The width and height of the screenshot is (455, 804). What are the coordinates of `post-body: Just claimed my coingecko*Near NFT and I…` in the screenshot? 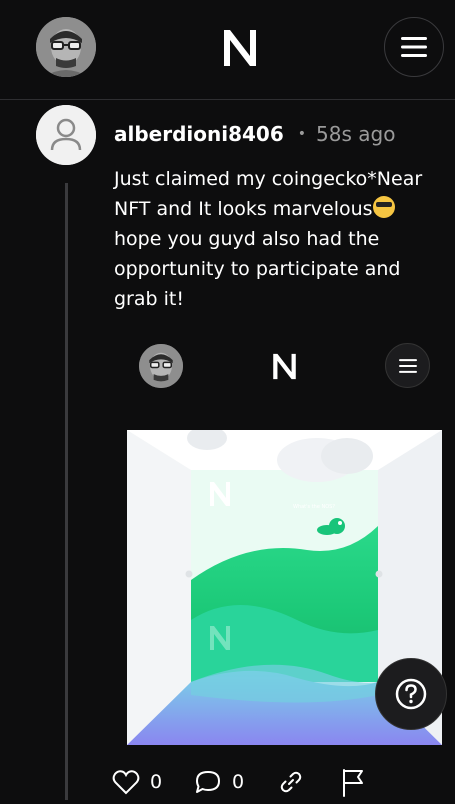 It's located at (279, 239).